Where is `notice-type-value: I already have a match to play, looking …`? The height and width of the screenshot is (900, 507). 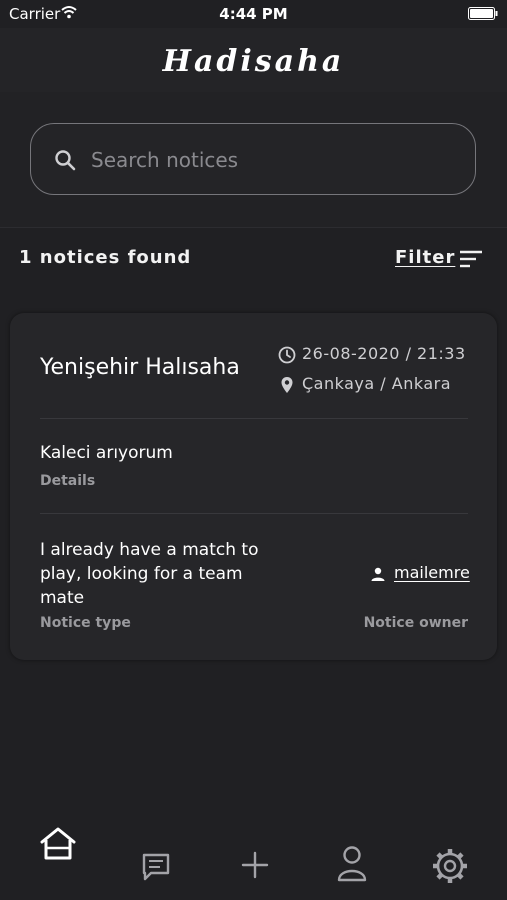 notice-type-value: I already have a match to play, looking … is located at coordinates (149, 574).